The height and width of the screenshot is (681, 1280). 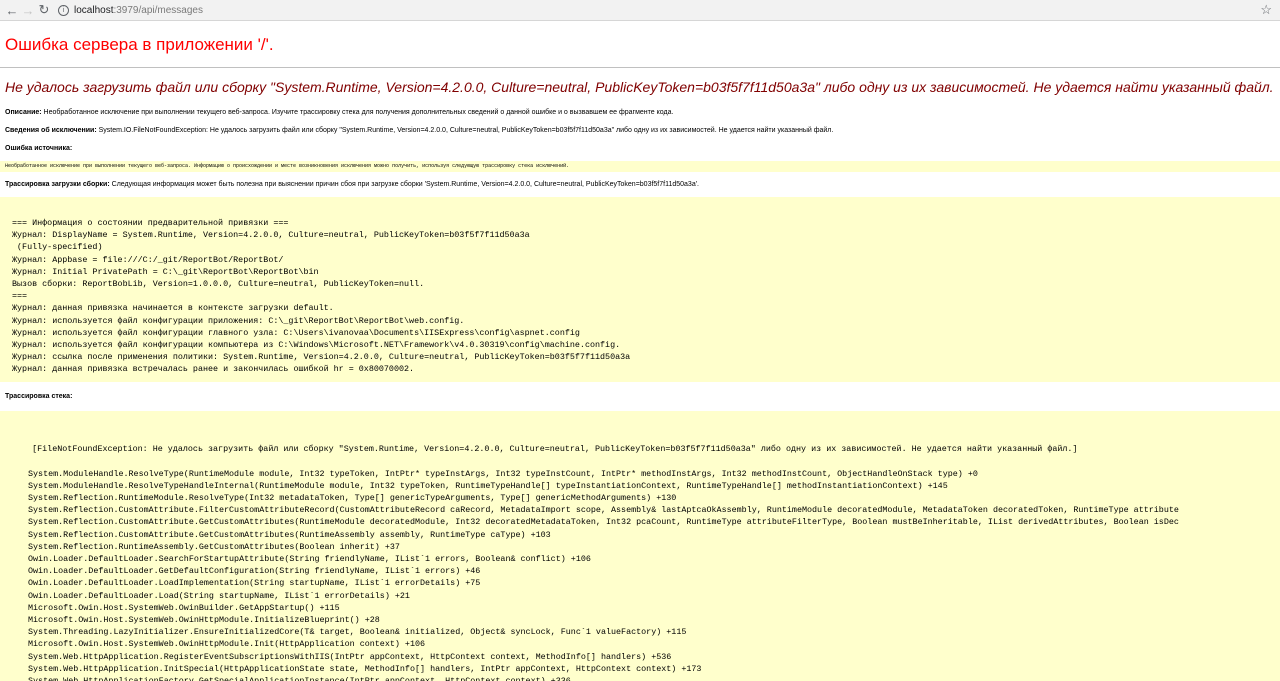 I want to click on address-bar: i localhost:3979/api/messages, so click(x=130, y=10).